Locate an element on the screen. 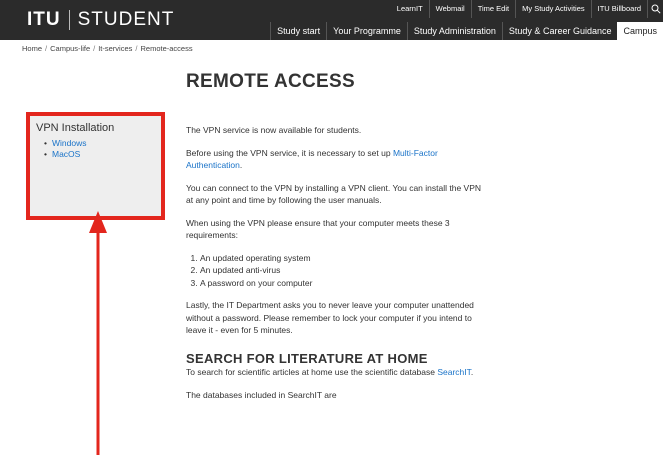 The image size is (663, 455). paragraph-searchit-end: . is located at coordinates (472, 372).